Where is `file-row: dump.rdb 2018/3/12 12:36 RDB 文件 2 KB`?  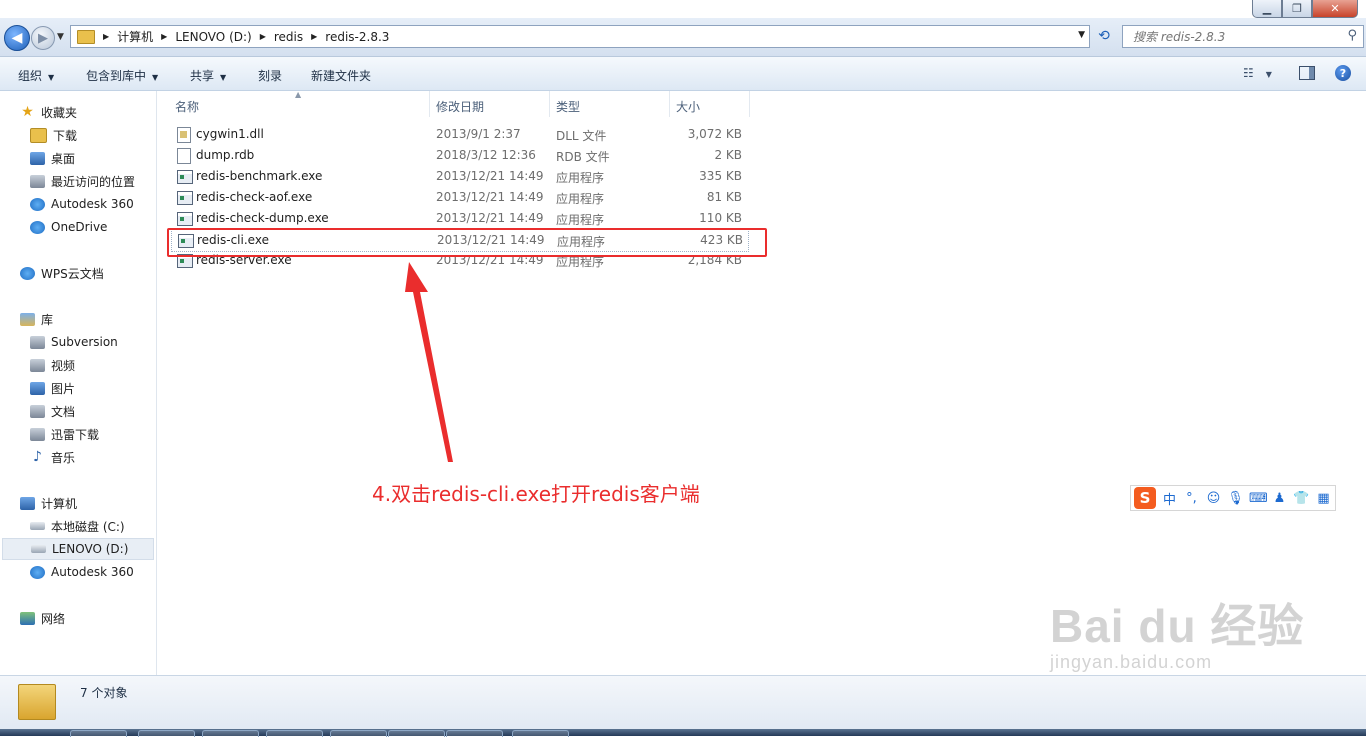 file-row: dump.rdb 2018/3/12 12:36 RDB 文件 2 KB is located at coordinates (459, 155).